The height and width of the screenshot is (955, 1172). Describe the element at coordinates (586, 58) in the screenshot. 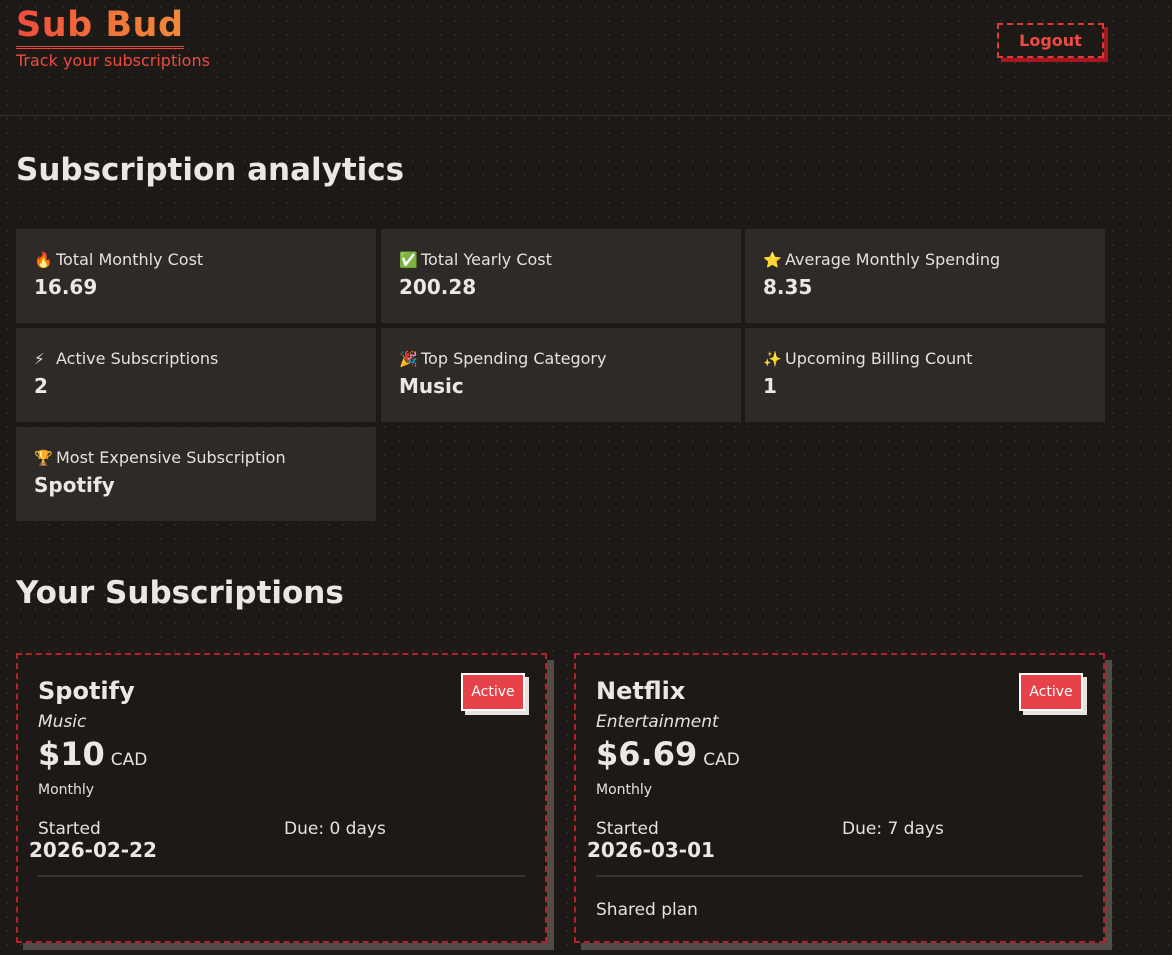

I see `app-header: Sub Bud Track your subscriptions Logout` at that location.